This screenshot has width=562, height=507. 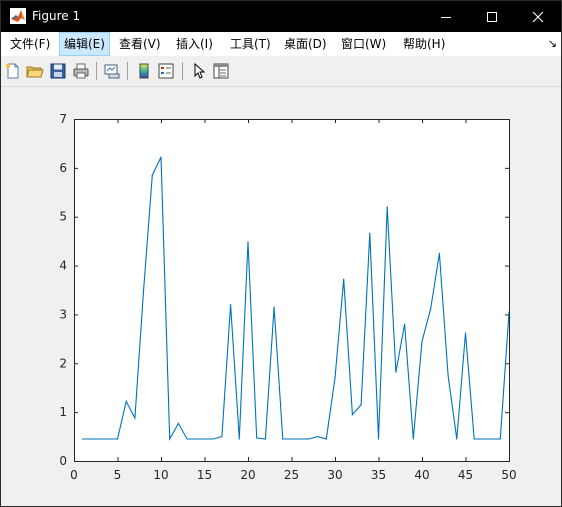 What do you see at coordinates (204, 475) in the screenshot?
I see `x-tick-label: 15` at bounding box center [204, 475].